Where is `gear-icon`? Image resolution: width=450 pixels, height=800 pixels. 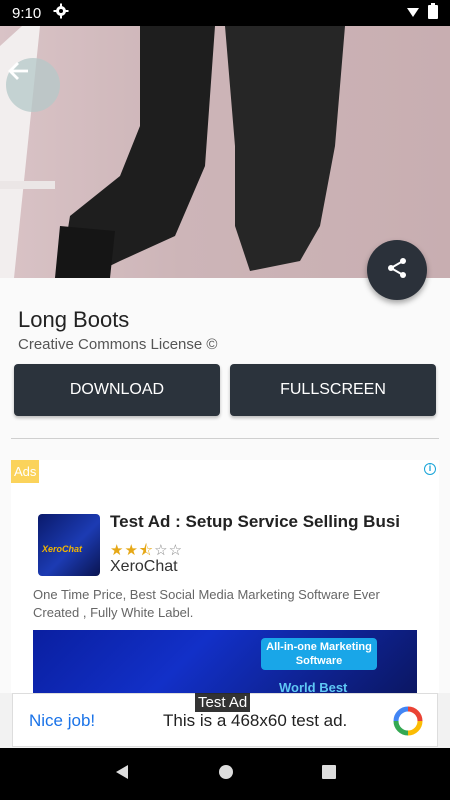
gear-icon is located at coordinates (61, 13).